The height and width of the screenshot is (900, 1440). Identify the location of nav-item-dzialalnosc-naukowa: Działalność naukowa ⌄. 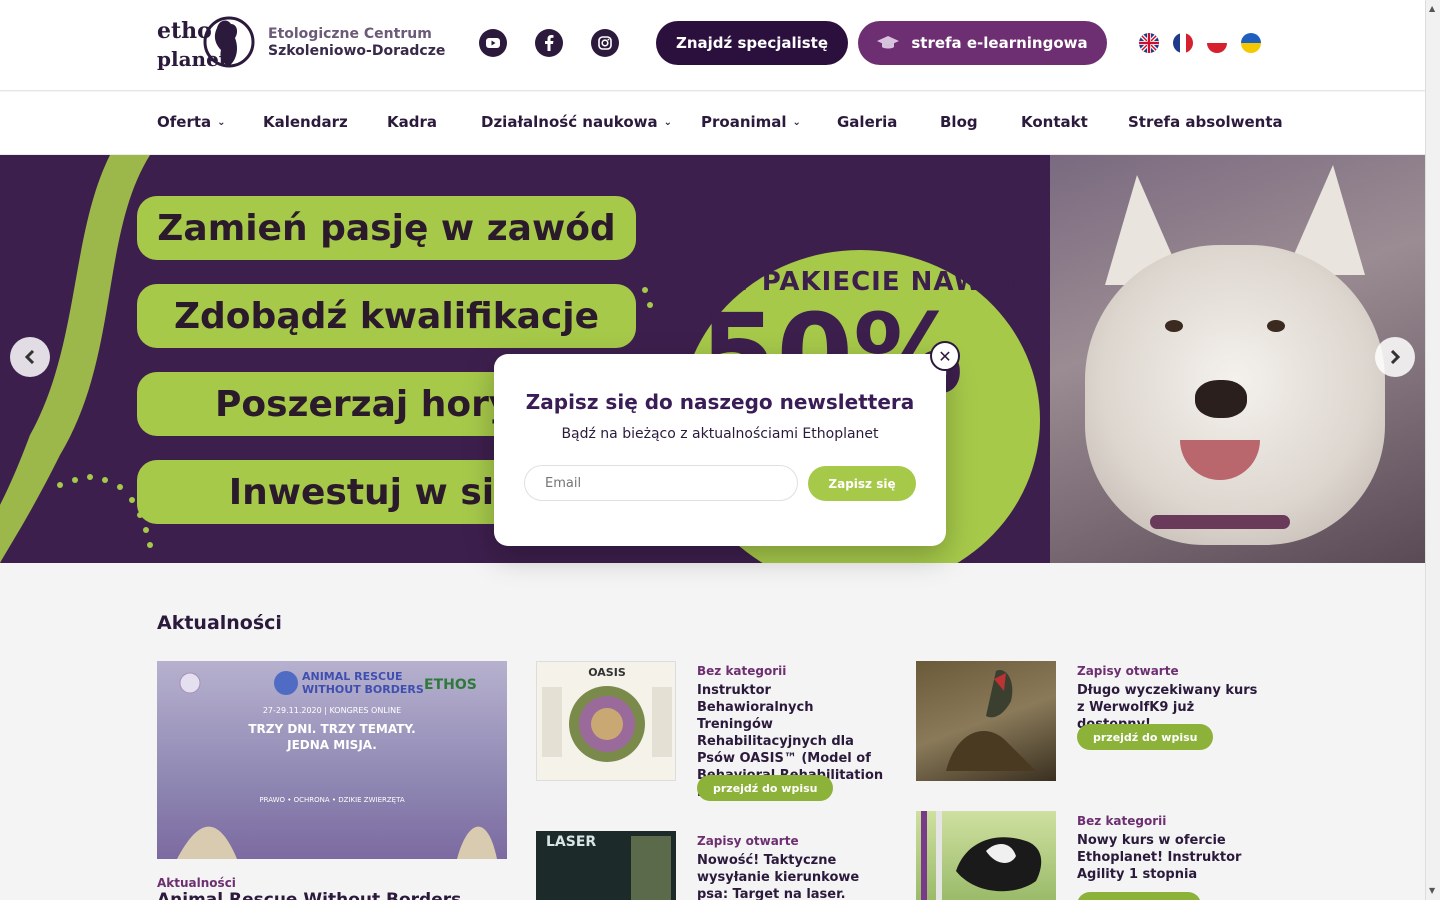
(576, 122).